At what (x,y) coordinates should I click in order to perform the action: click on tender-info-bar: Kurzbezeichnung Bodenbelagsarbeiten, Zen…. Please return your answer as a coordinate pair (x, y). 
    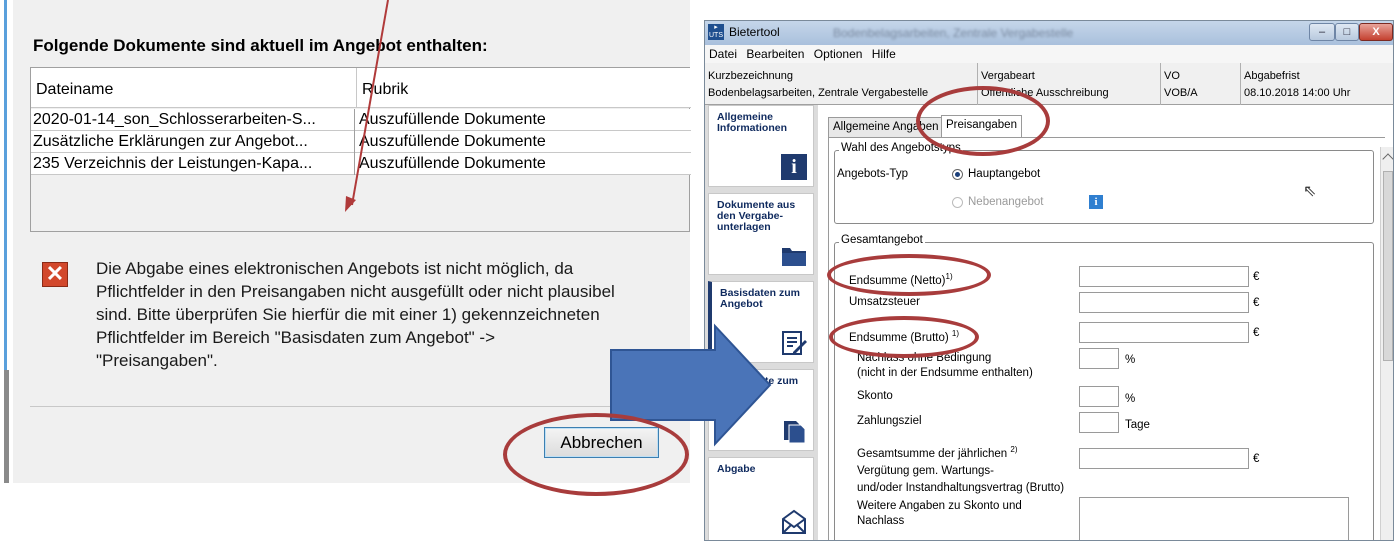
    Looking at the image, I should click on (1049, 84).